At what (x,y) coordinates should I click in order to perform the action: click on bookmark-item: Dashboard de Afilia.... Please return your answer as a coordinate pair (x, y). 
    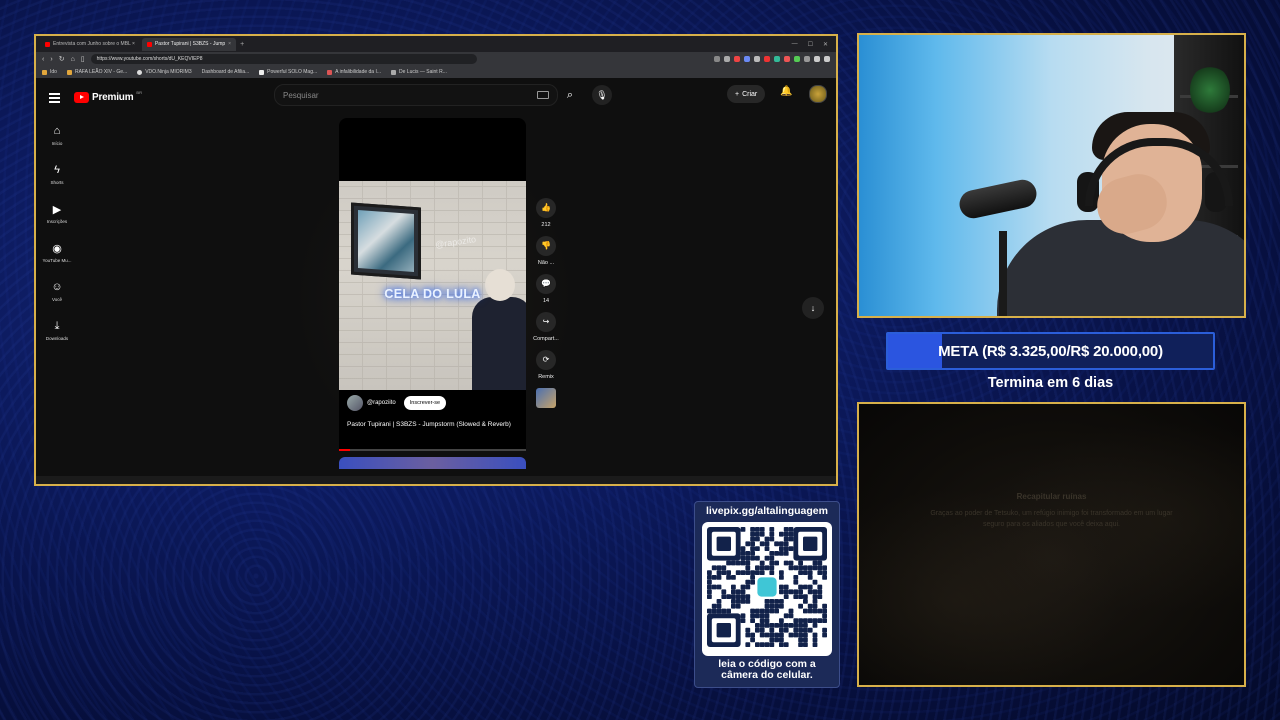
    Looking at the image, I should click on (226, 72).